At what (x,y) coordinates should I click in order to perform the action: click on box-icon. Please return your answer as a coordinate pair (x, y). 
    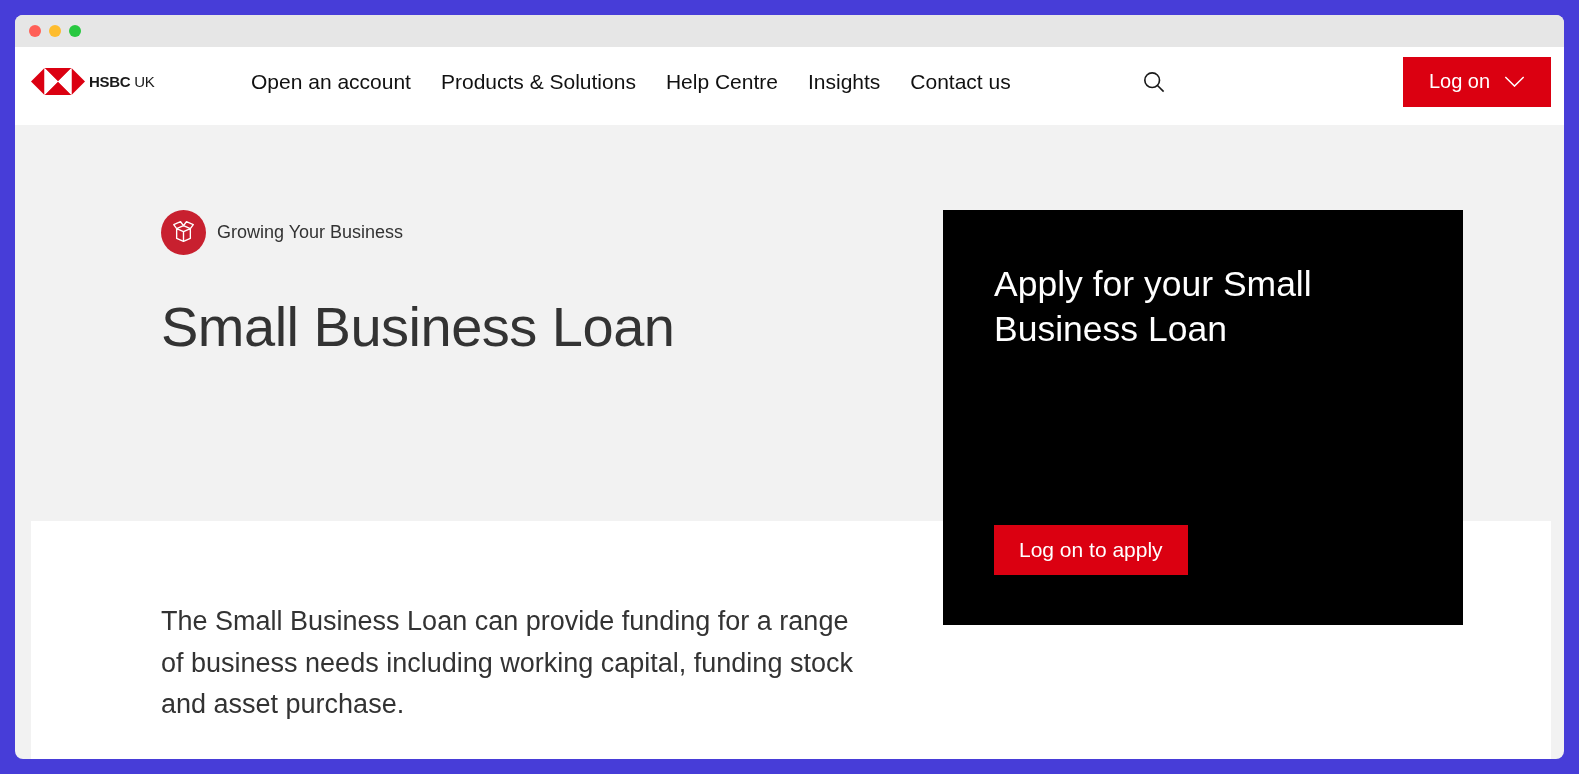
    Looking at the image, I should click on (183, 232).